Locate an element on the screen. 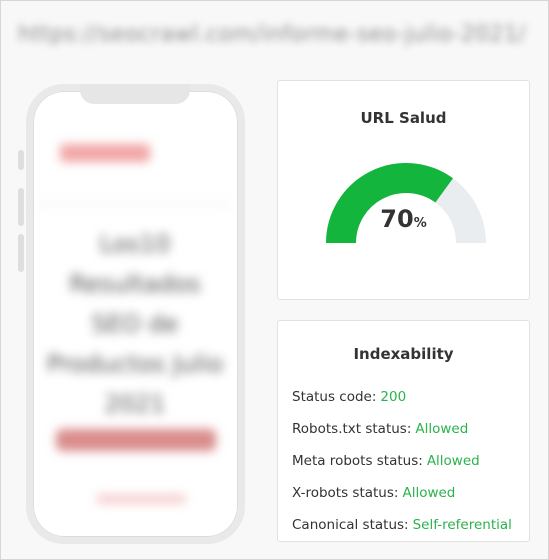 The height and width of the screenshot is (560, 549). meta-robots-row: Meta robots status: Allowed is located at coordinates (386, 461).